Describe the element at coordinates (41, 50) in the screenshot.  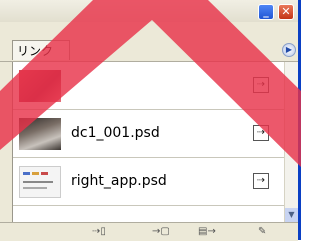
I see `tab-links: リンク` at that location.